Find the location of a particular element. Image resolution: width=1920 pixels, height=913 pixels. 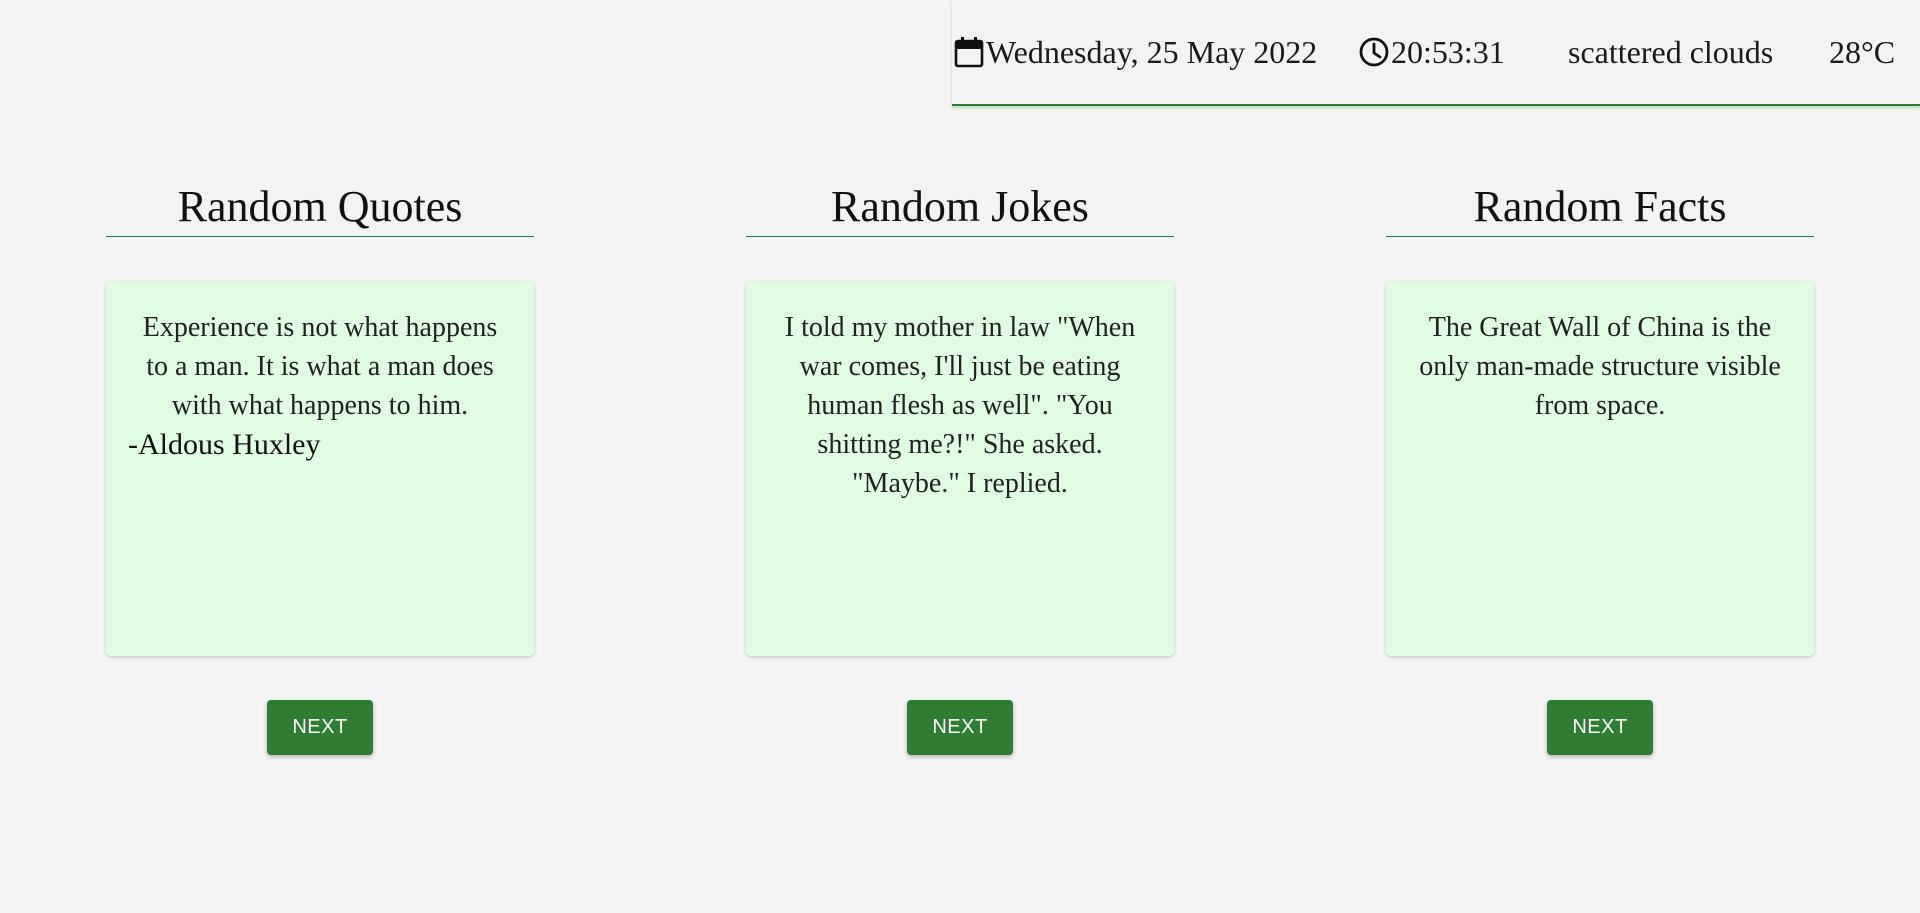

quotes-title-divider is located at coordinates (320, 236).